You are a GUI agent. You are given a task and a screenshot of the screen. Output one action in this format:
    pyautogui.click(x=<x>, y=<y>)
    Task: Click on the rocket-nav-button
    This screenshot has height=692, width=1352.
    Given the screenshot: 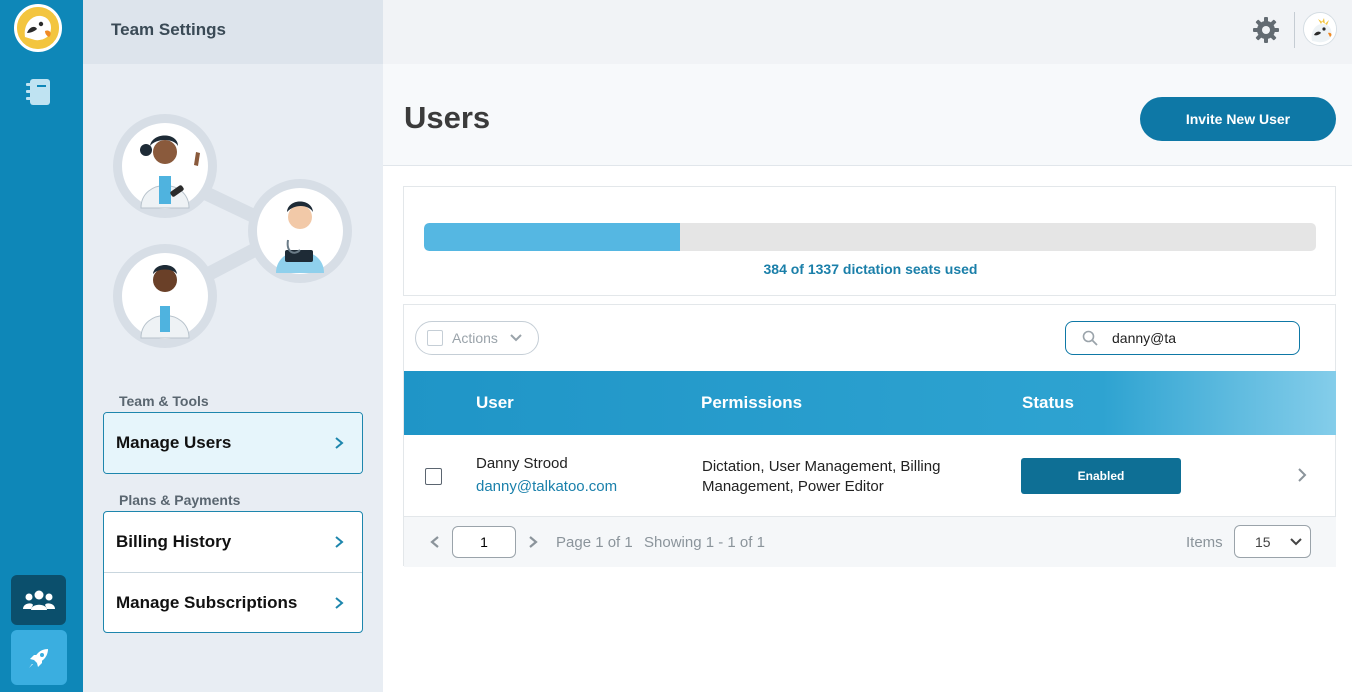 What is the action you would take?
    pyautogui.click(x=39, y=657)
    